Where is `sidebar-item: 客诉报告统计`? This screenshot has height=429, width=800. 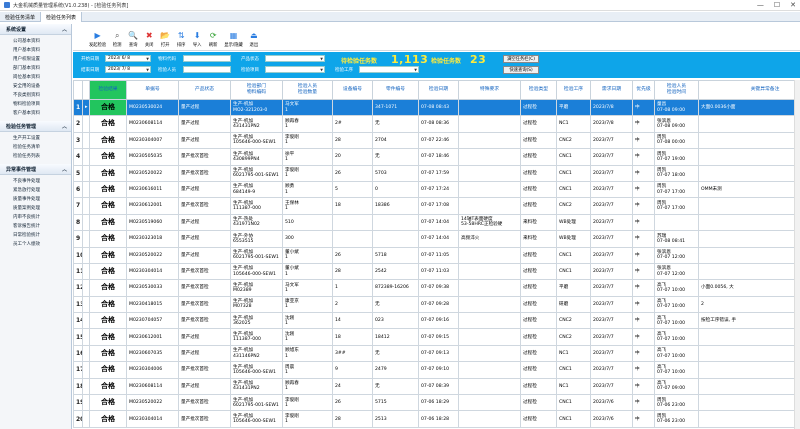
sidebar-item: 客诉报告统计 is located at coordinates (35, 225).